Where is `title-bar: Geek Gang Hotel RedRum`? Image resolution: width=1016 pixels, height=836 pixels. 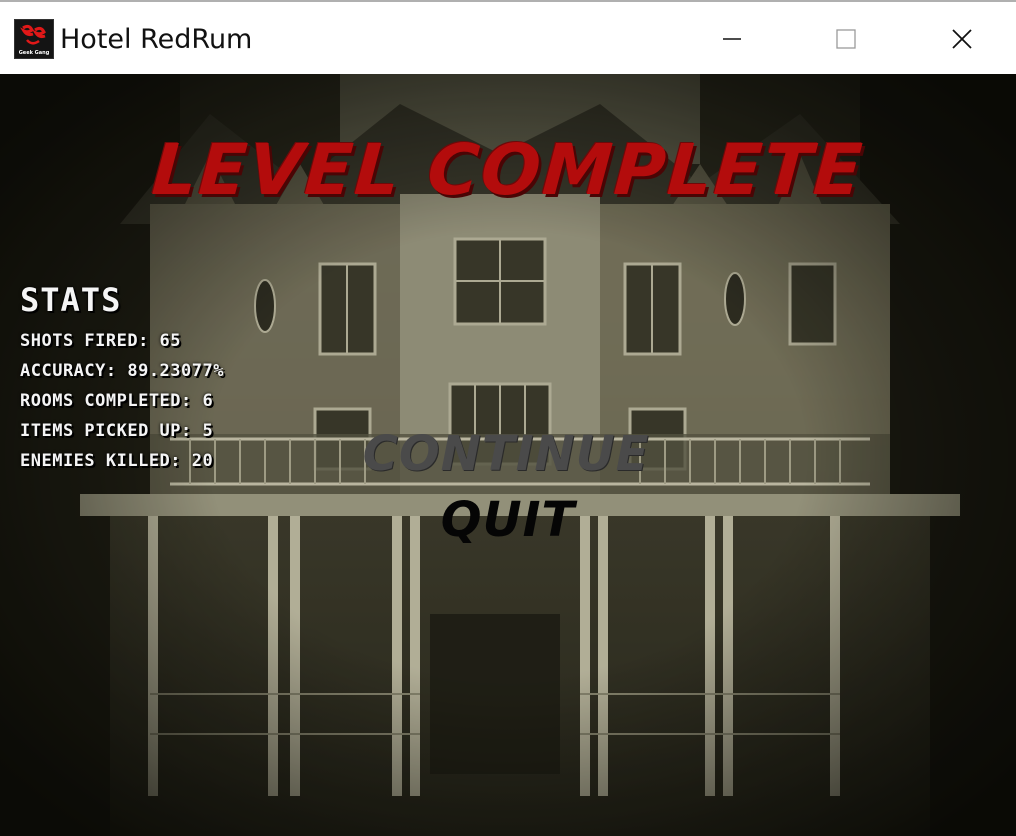
title-bar: Geek Gang Hotel RedRum is located at coordinates (508, 37).